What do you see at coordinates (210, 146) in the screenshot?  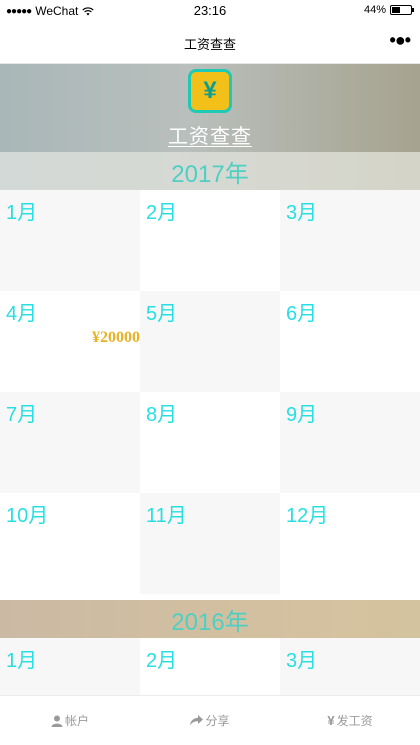 I see `hero-underline` at bounding box center [210, 146].